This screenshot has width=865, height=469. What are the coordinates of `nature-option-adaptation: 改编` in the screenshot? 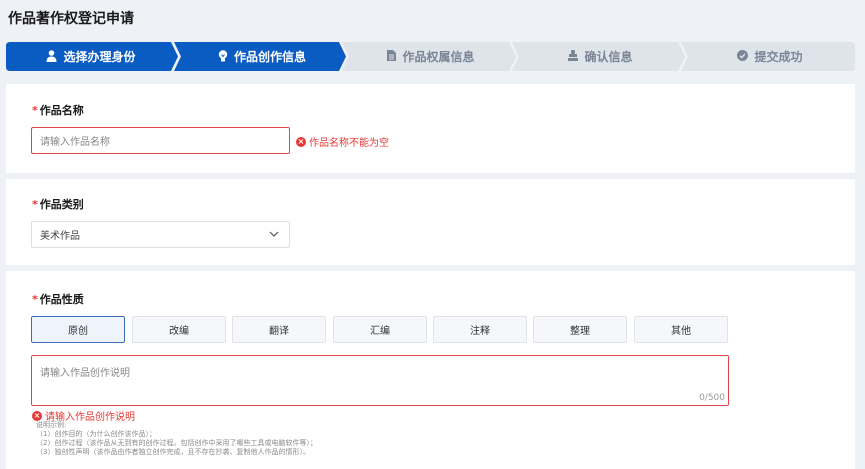 It's located at (179, 329).